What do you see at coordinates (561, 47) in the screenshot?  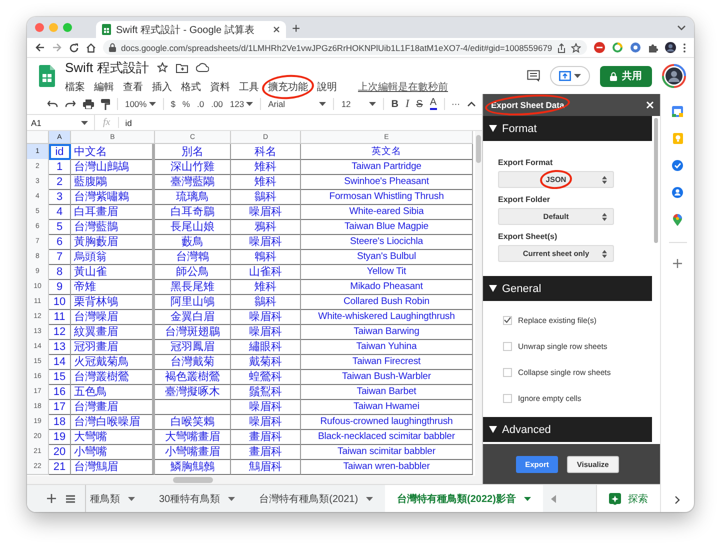 I see `share-icon` at bounding box center [561, 47].